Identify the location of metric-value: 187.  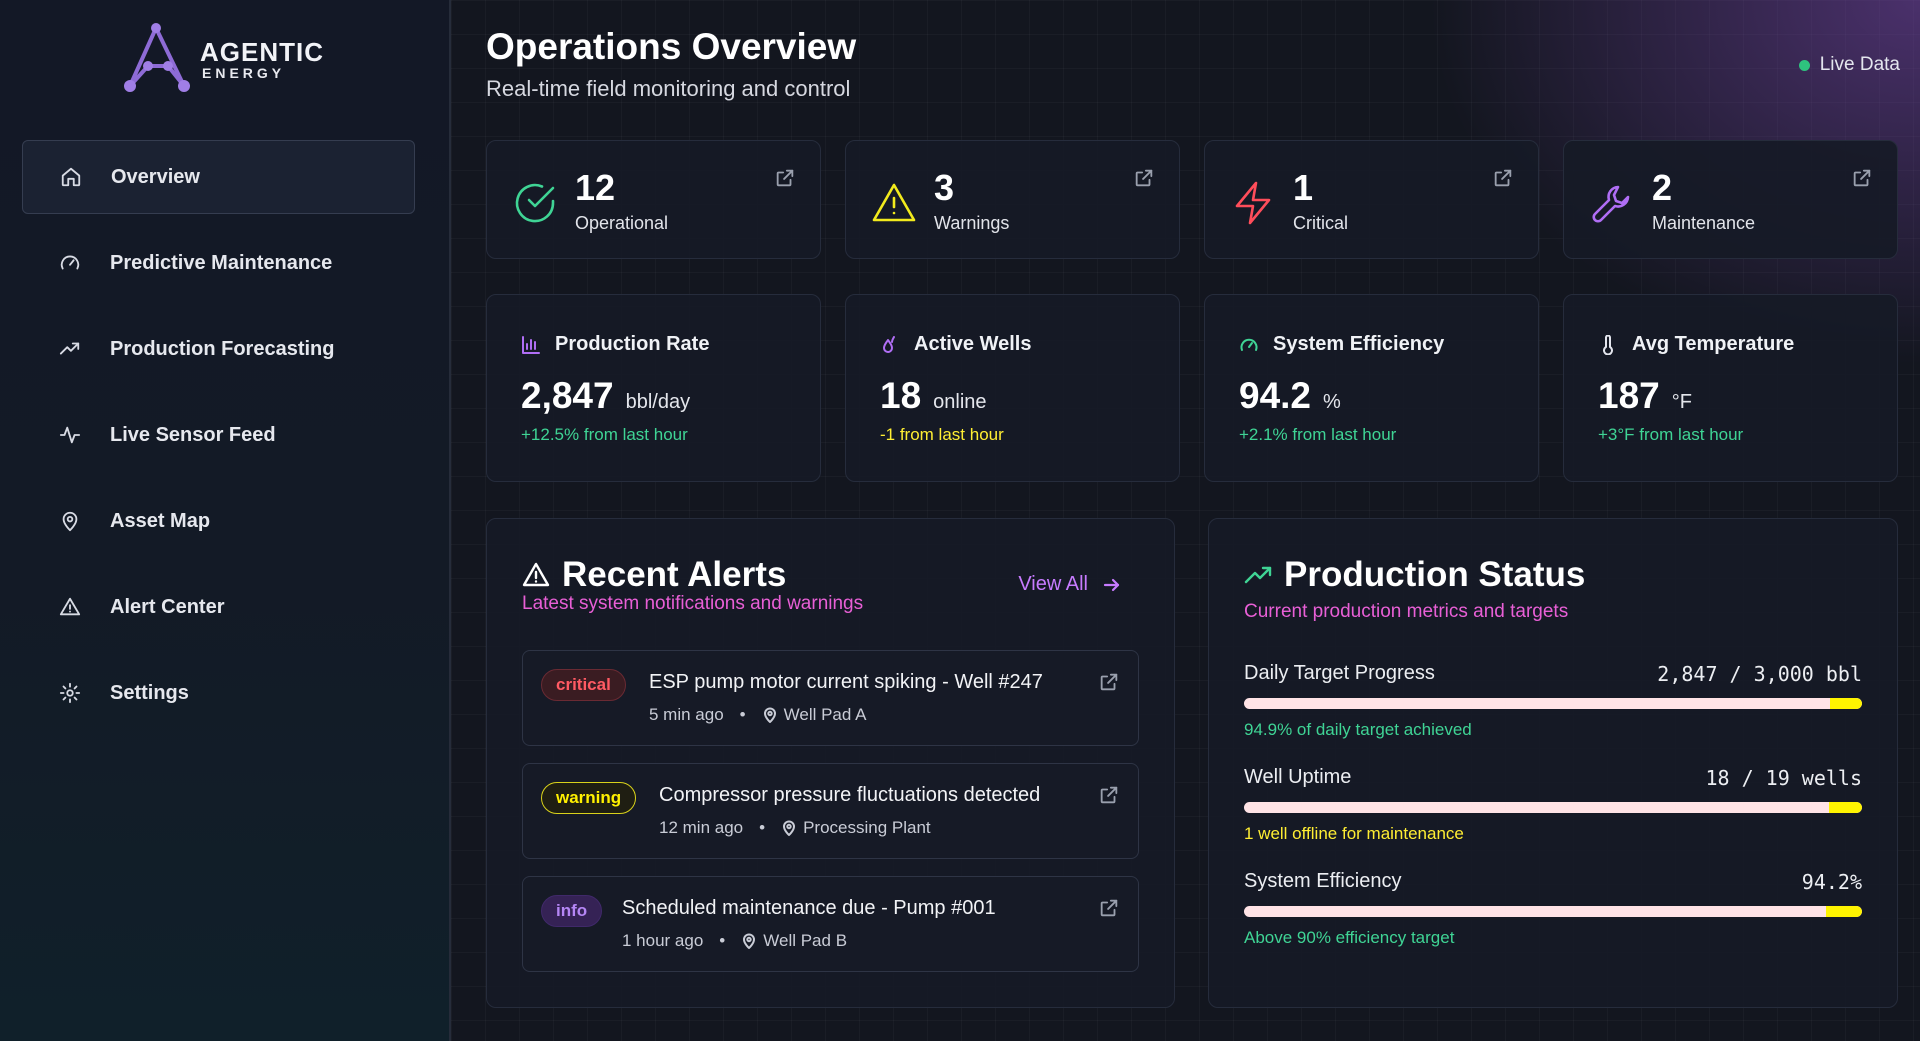
(1629, 395).